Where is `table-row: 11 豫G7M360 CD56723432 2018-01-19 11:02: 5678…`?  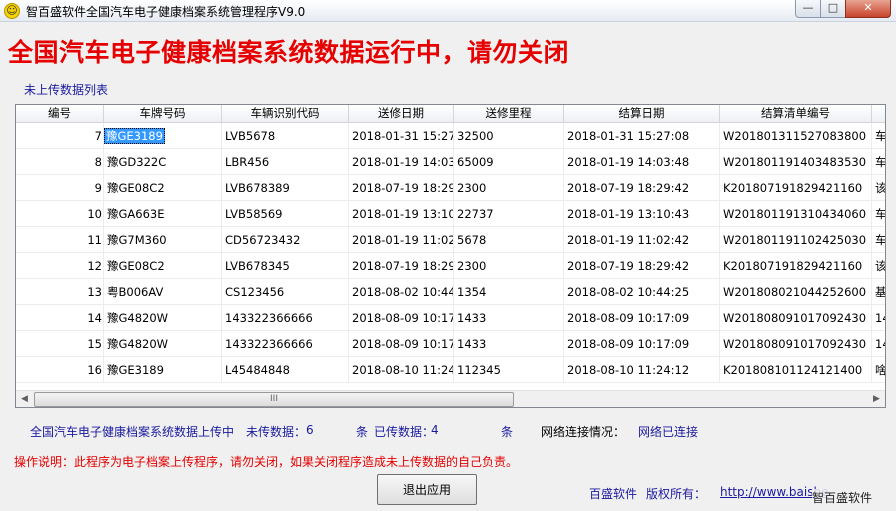
table-row: 11 豫G7M360 CD56723432 2018-01-19 11:02: 5678… is located at coordinates (450, 240).